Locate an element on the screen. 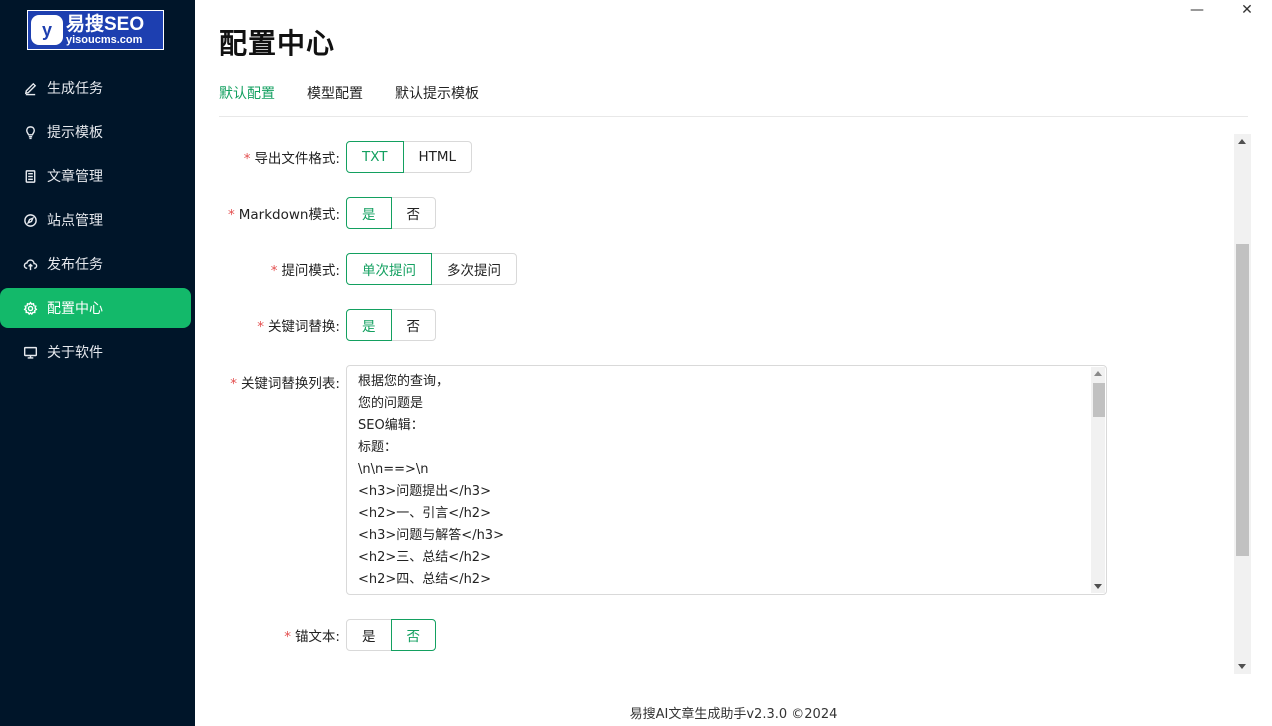 The height and width of the screenshot is (726, 1272). anchor-text-yes-option: 是 is located at coordinates (369, 635).